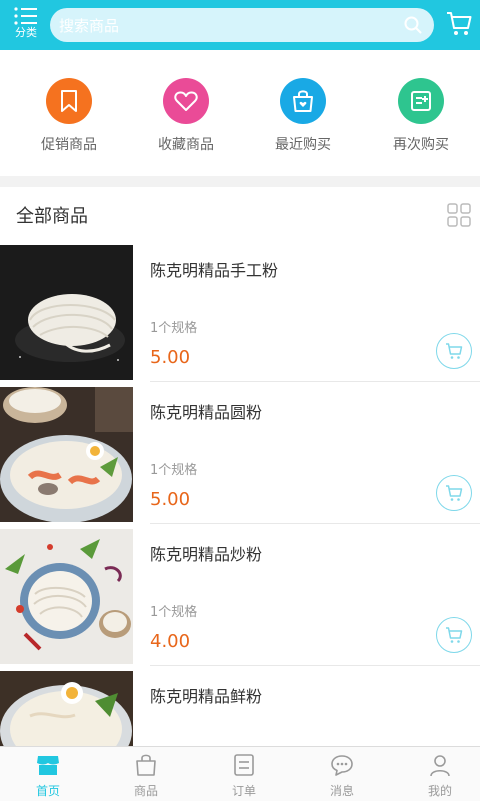  What do you see at coordinates (303, 145) in the screenshot?
I see `quick-item-label: 最近购买` at bounding box center [303, 145].